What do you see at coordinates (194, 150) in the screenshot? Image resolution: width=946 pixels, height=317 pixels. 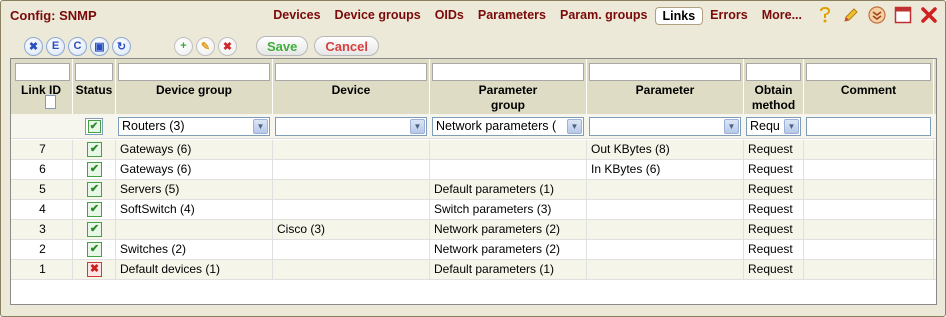 I see `cell-device-group: Gateways (6)` at bounding box center [194, 150].